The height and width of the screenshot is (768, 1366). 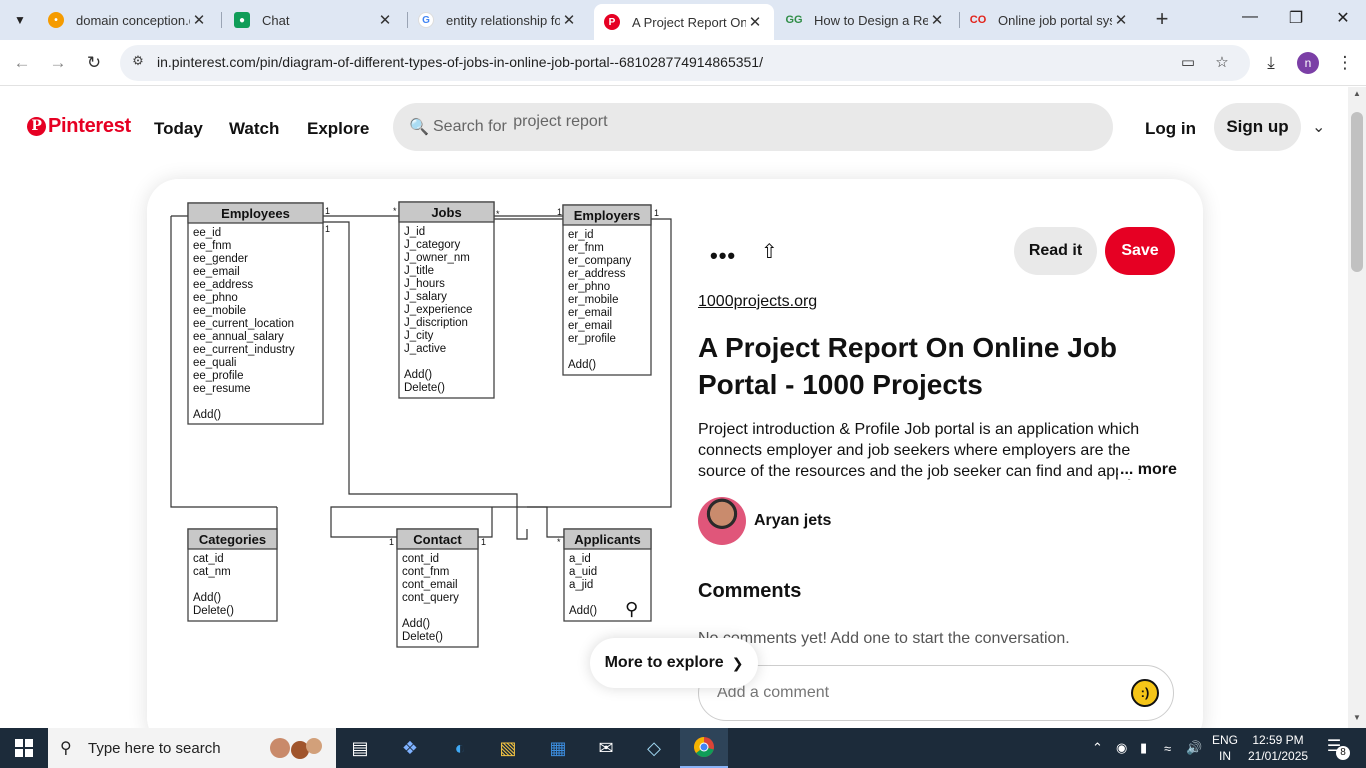 What do you see at coordinates (1050, 20) in the screenshot?
I see `browser-tab-6: CO Online job portal syst ✕` at bounding box center [1050, 20].